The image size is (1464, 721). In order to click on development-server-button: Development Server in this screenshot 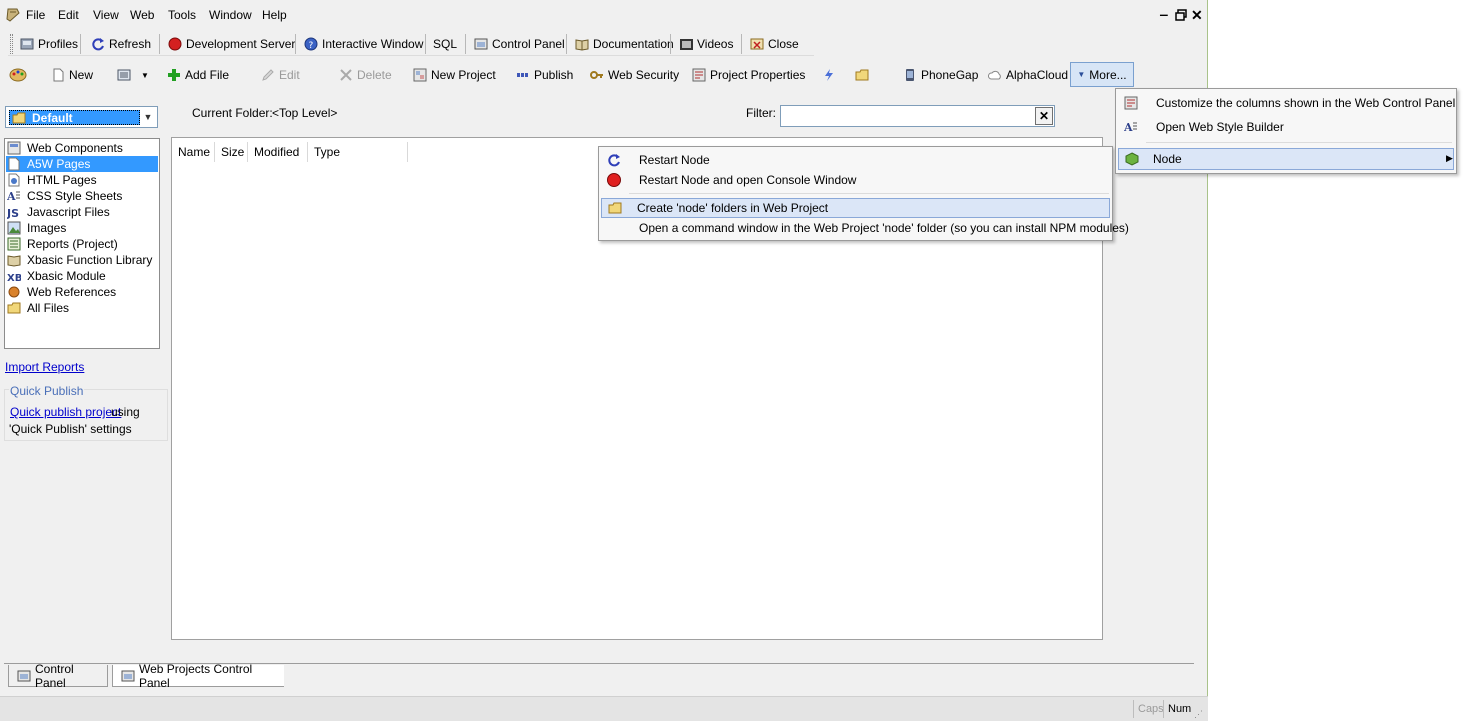, I will do `click(231, 44)`.